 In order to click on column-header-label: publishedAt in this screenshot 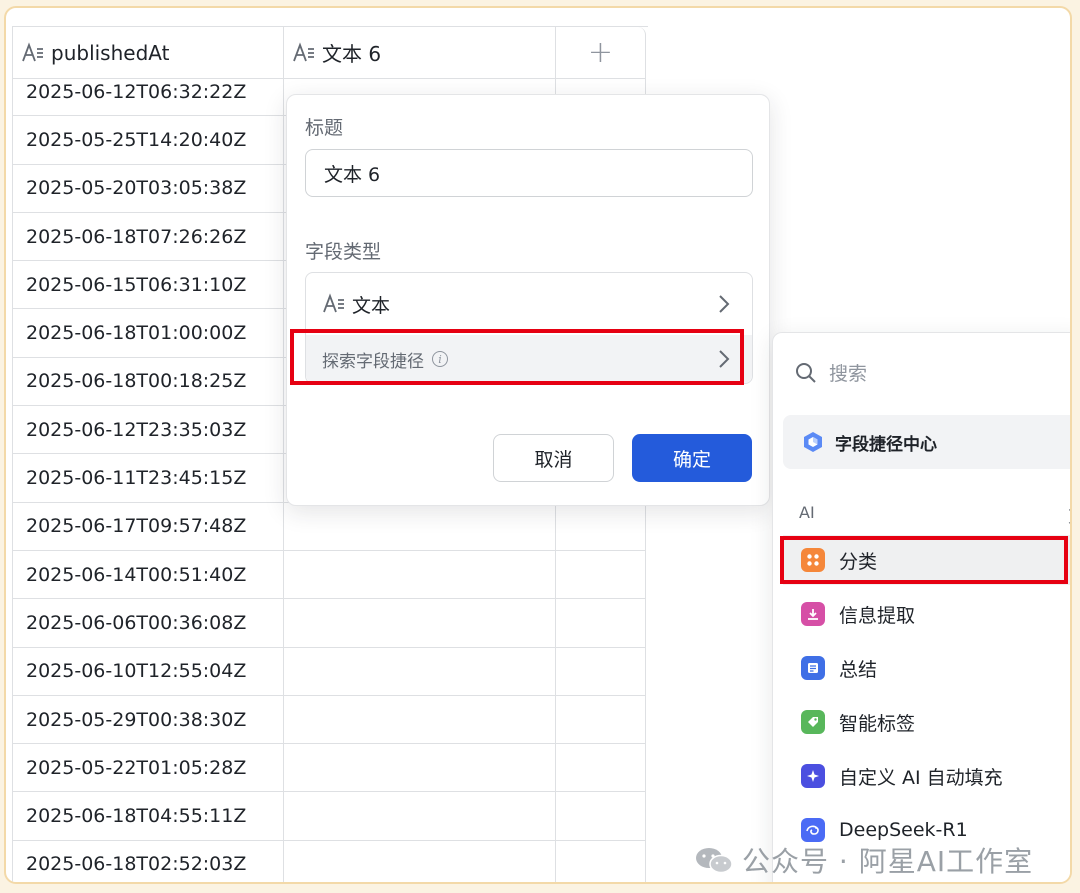, I will do `click(110, 52)`.